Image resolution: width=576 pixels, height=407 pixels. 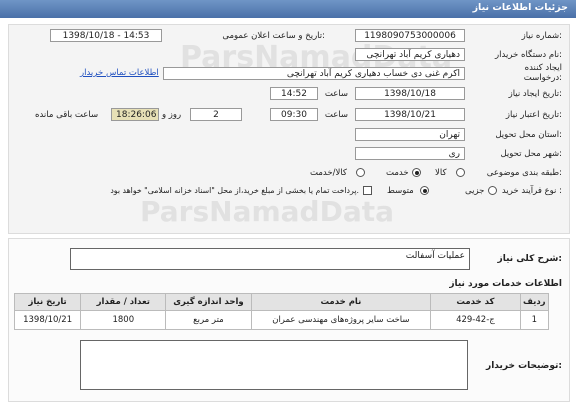 I want to click on buyer-contact-link: اطلاعات تماس خریدار, so click(x=119, y=73).